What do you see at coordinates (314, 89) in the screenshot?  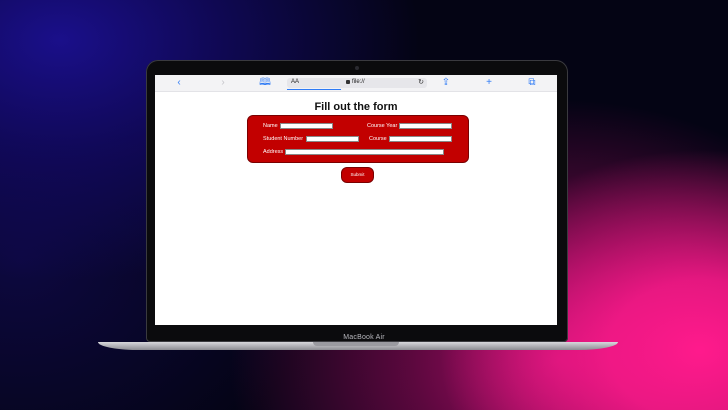 I see `load-progress` at bounding box center [314, 89].